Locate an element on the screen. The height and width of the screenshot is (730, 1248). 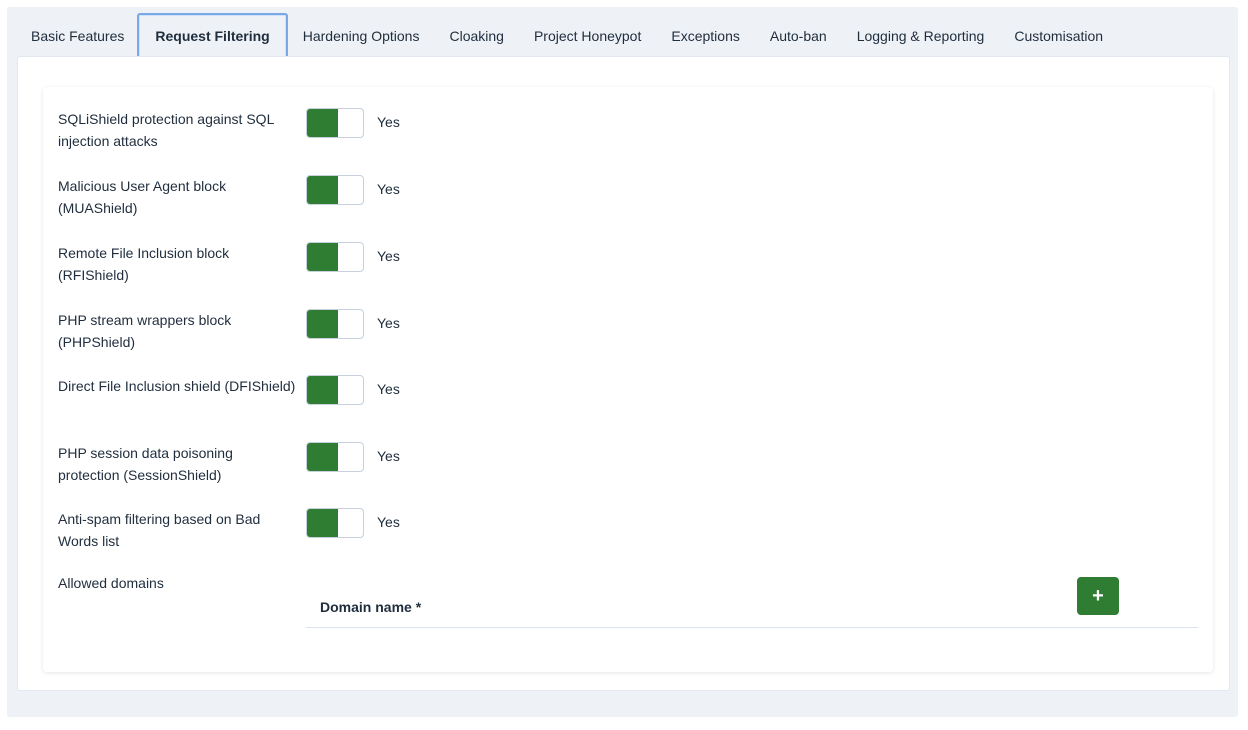
muashield-toggle is located at coordinates (335, 190).